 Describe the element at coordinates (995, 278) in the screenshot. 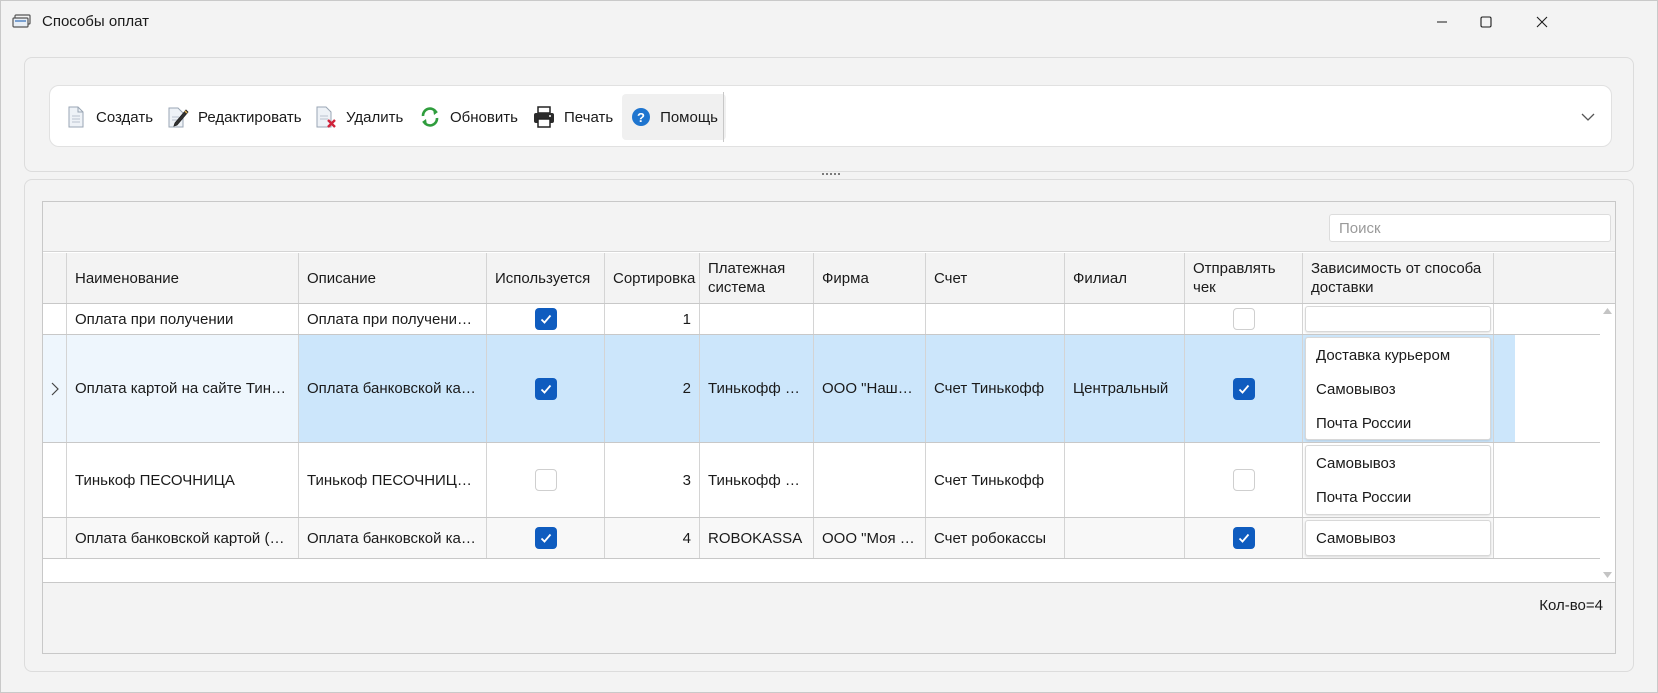

I see `column-header-account: Счет` at that location.